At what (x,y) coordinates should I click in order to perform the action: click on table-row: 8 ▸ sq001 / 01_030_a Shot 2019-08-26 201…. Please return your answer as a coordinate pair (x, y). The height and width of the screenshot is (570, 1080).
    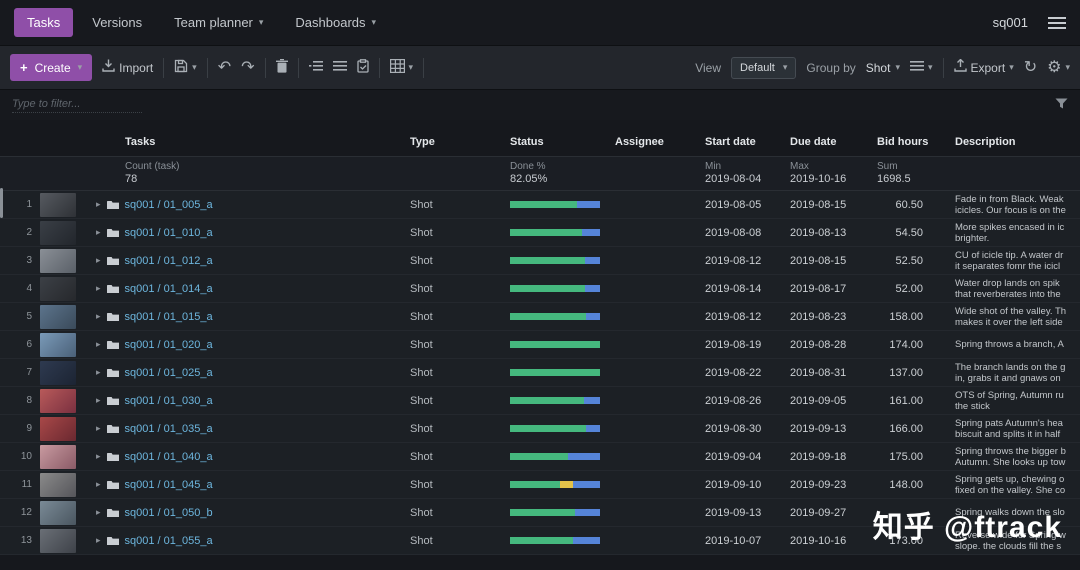
    Looking at the image, I should click on (540, 401).